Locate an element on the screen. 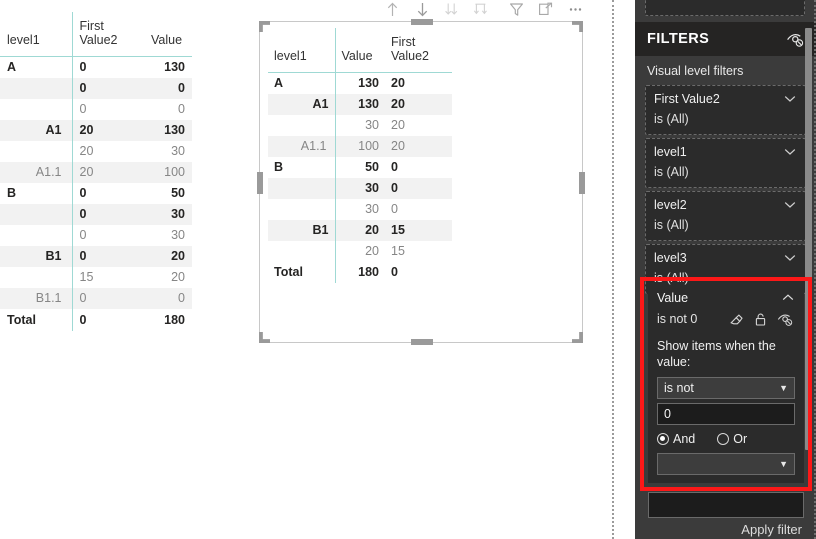 This screenshot has width=816, height=539. radio-and: And is located at coordinates (676, 439).